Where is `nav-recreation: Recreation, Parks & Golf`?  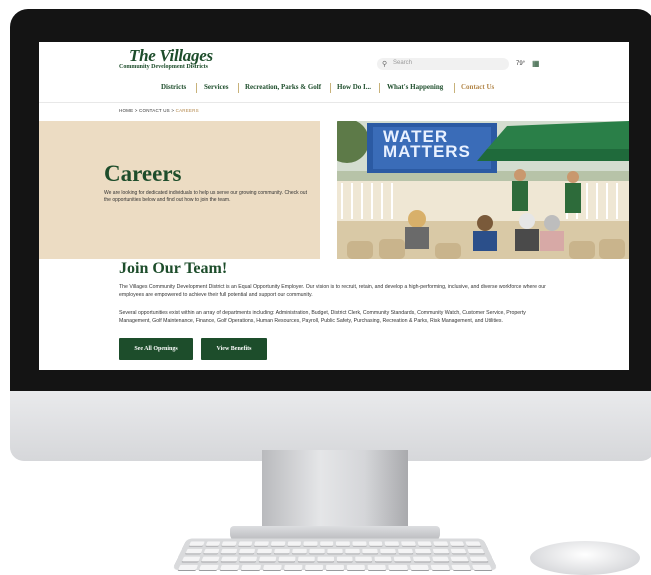
nav-recreation: Recreation, Parks & Golf is located at coordinates (283, 87).